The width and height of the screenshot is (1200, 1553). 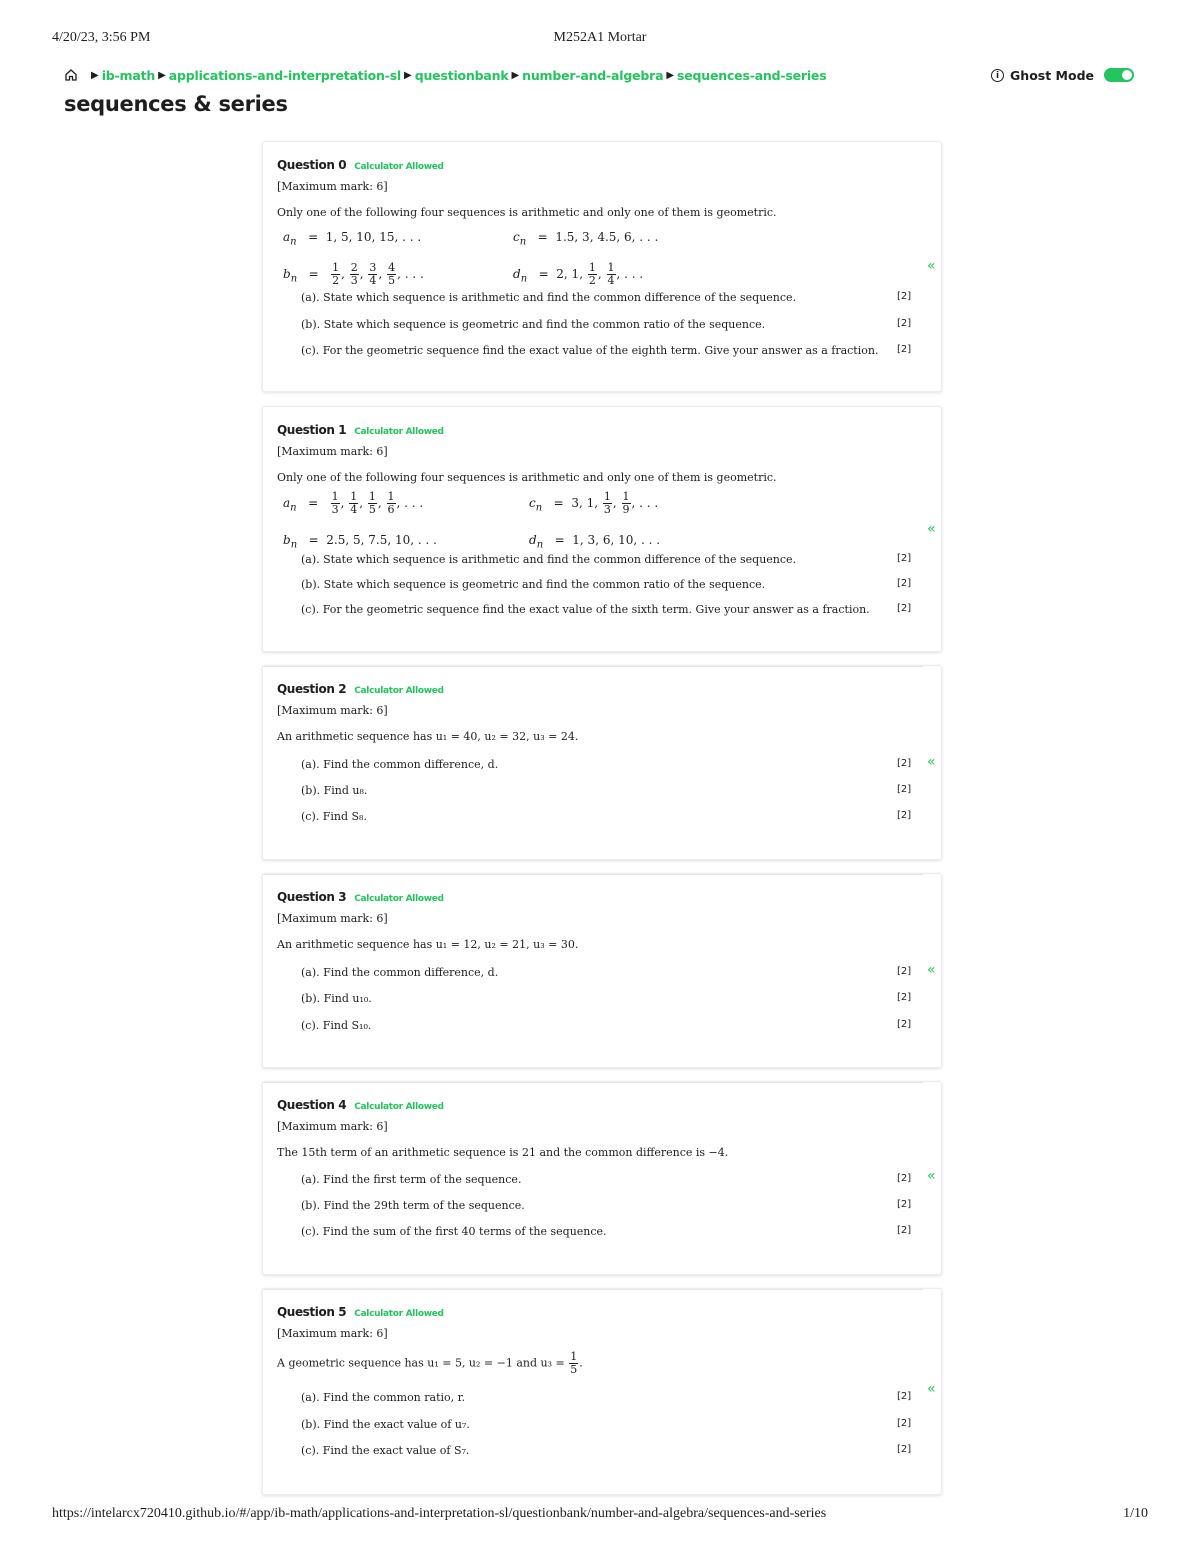 I want to click on question-part-c: (c). Find S₁₀., so click(x=336, y=1025).